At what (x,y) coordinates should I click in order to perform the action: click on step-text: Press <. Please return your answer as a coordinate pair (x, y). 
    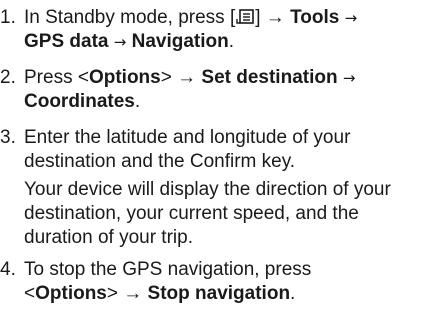
    Looking at the image, I should click on (56, 77).